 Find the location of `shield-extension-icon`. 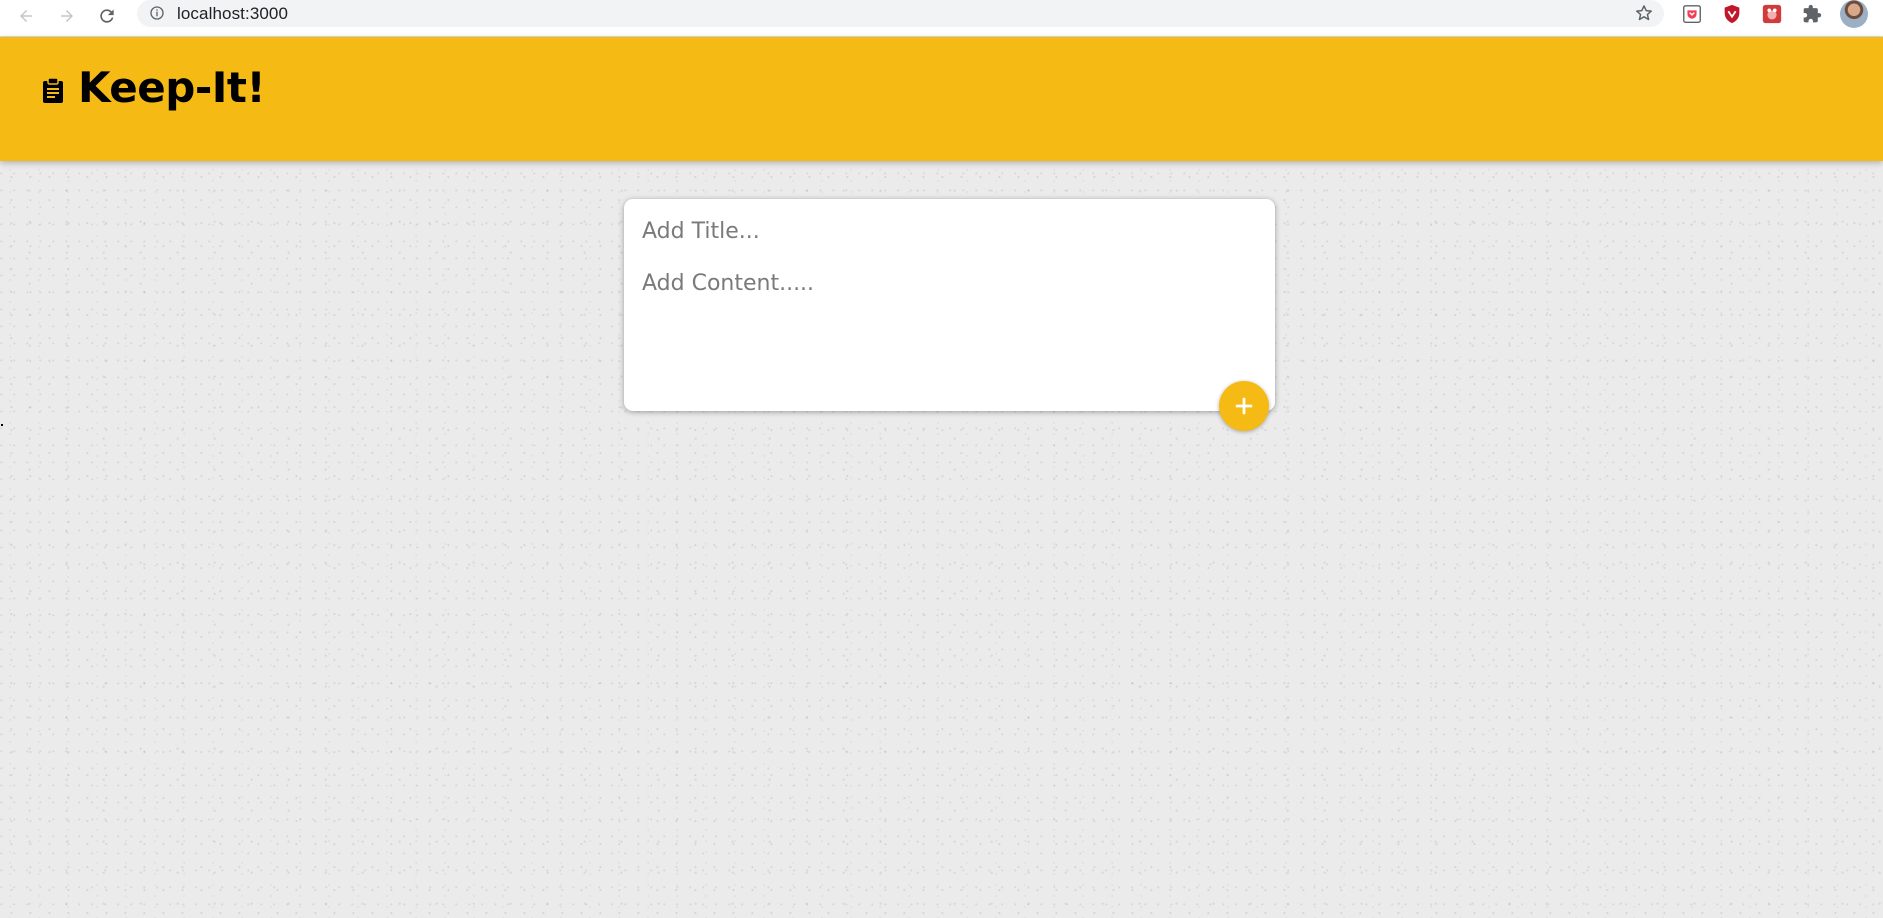

shield-extension-icon is located at coordinates (1732, 14).